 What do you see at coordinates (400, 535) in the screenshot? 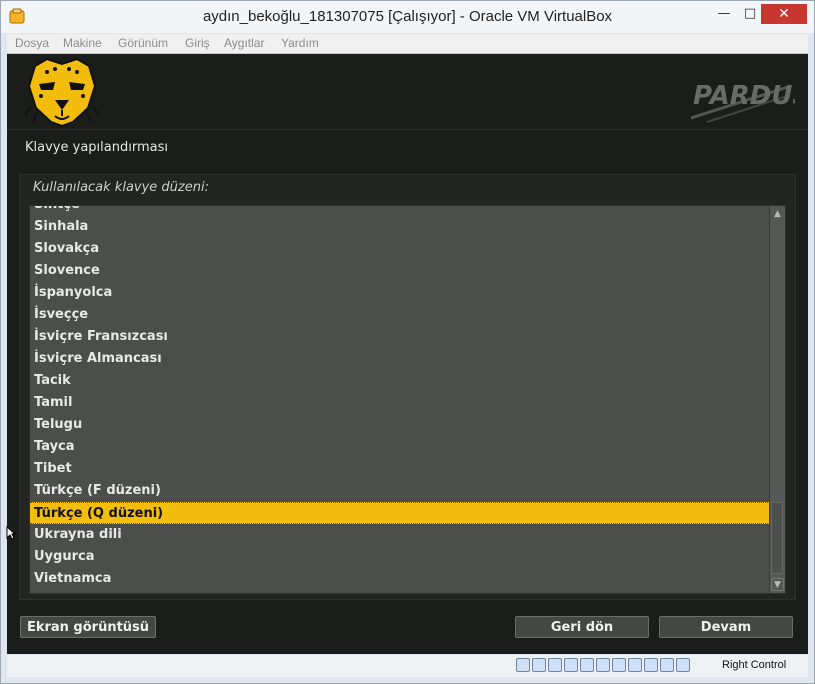
I see `list-item: Ukrayna dili` at bounding box center [400, 535].